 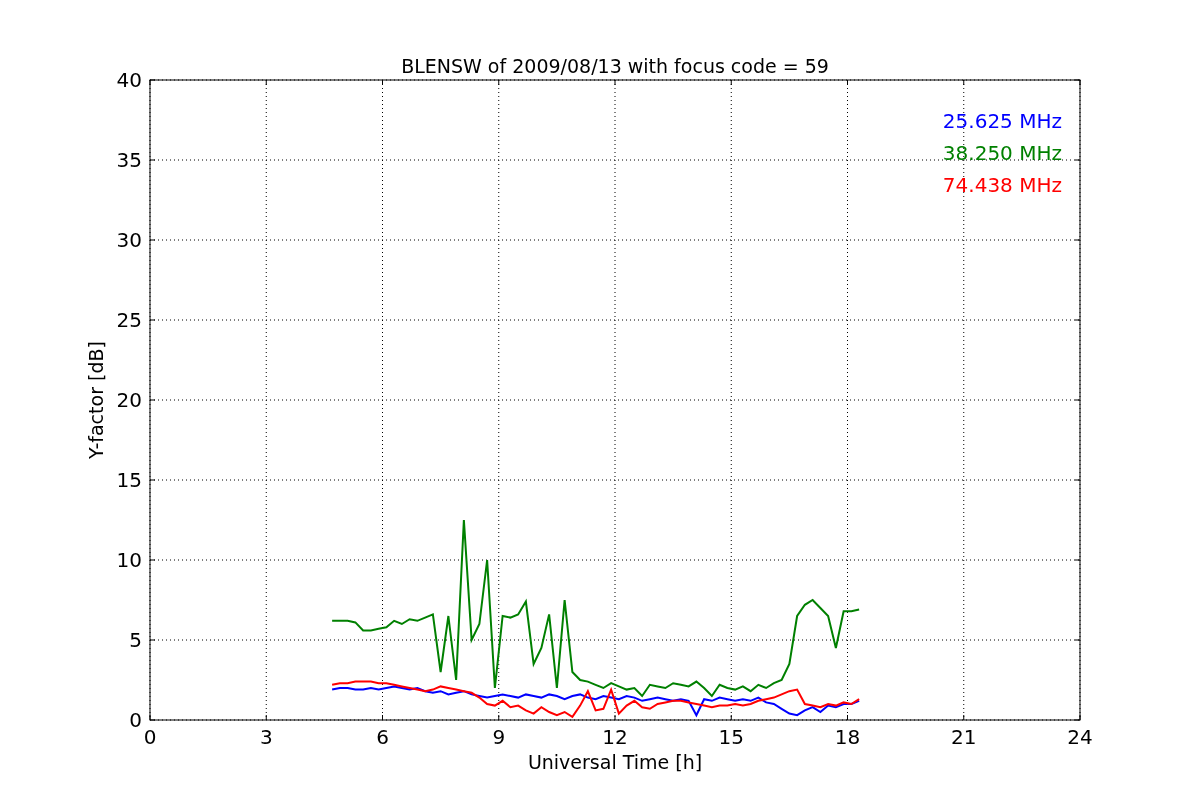 I want to click on tick-label: 9, so click(x=499, y=737).